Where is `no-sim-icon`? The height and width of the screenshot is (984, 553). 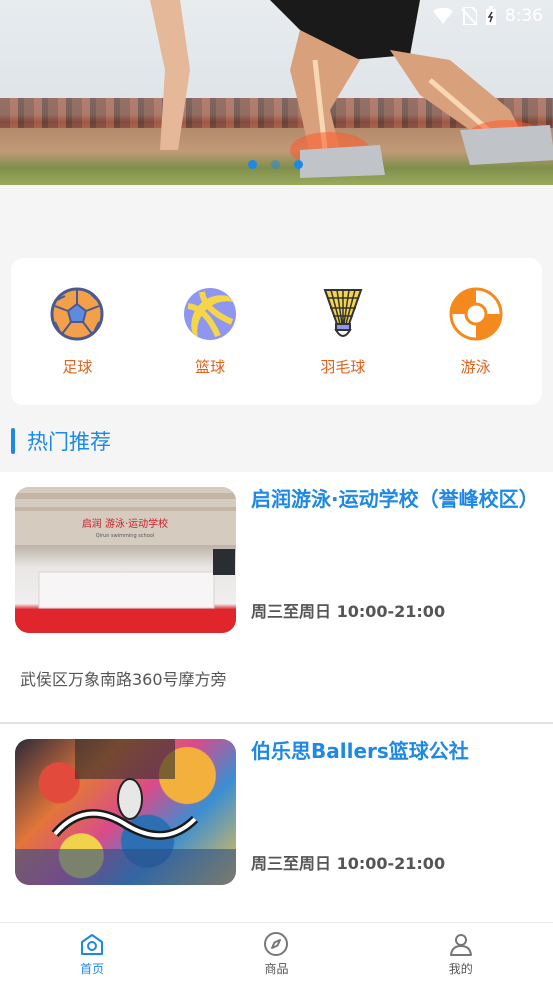
no-sim-icon is located at coordinates (469, 16).